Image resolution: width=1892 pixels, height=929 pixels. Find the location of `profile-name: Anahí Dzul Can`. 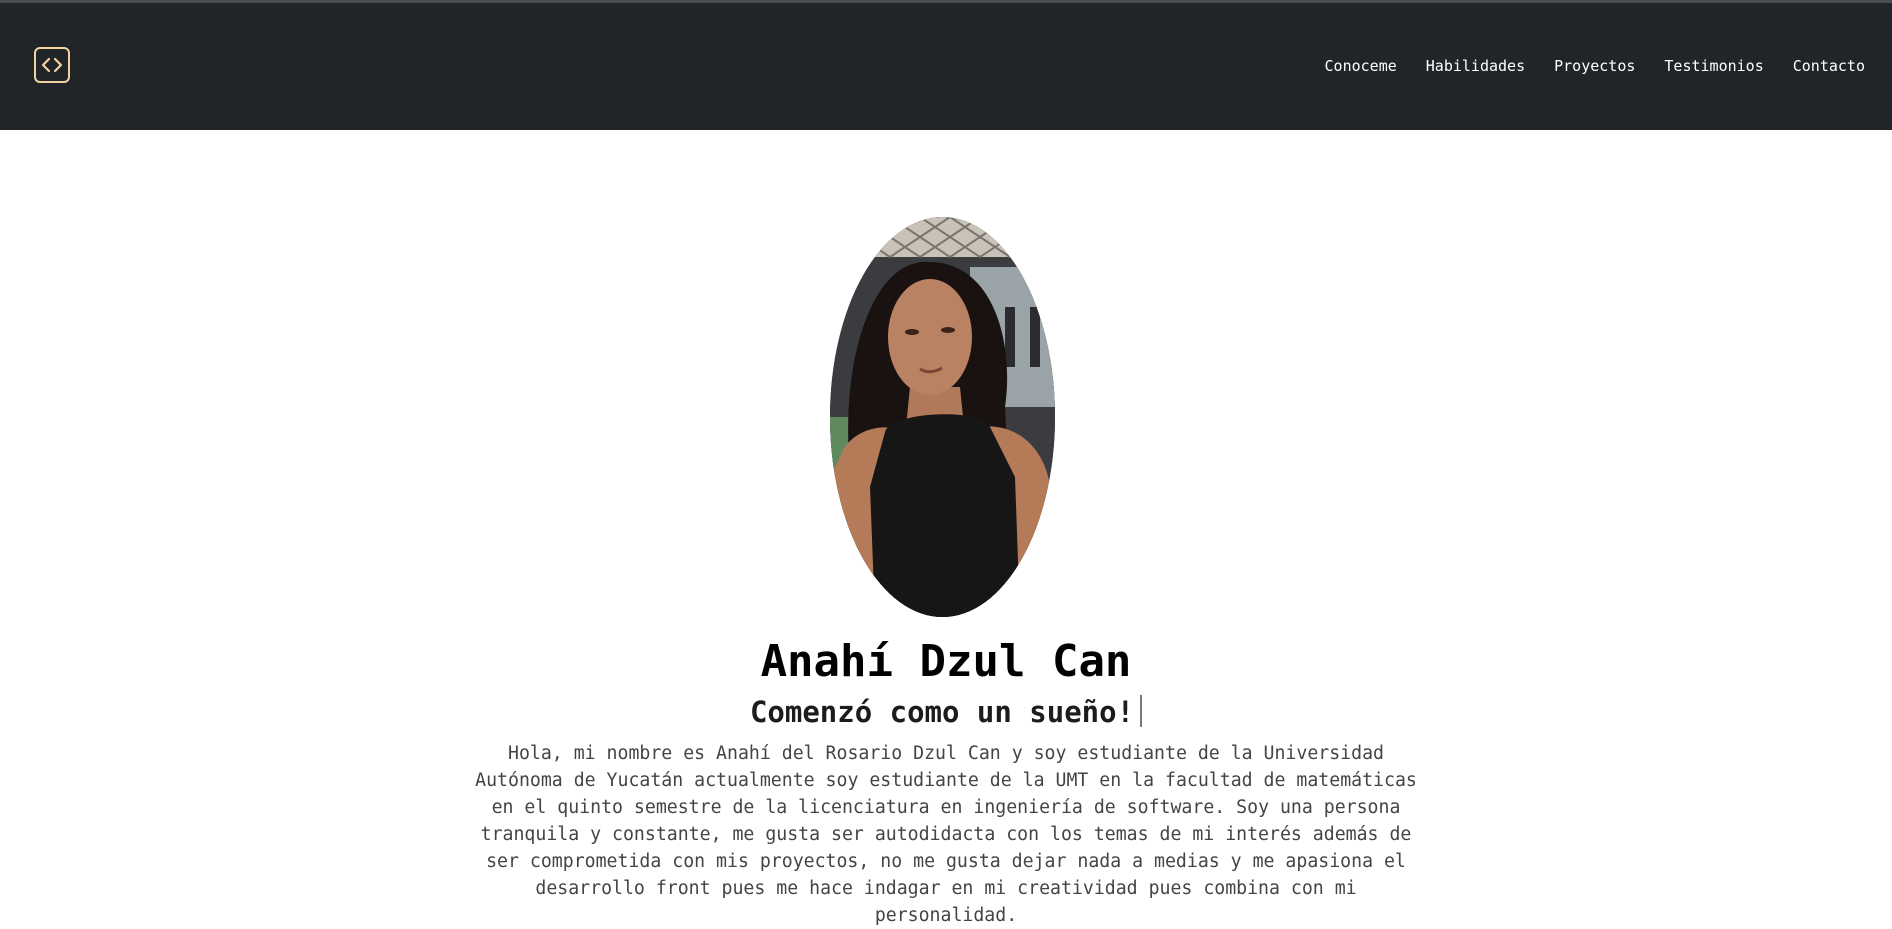

profile-name: Anahí Dzul Can is located at coordinates (946, 661).